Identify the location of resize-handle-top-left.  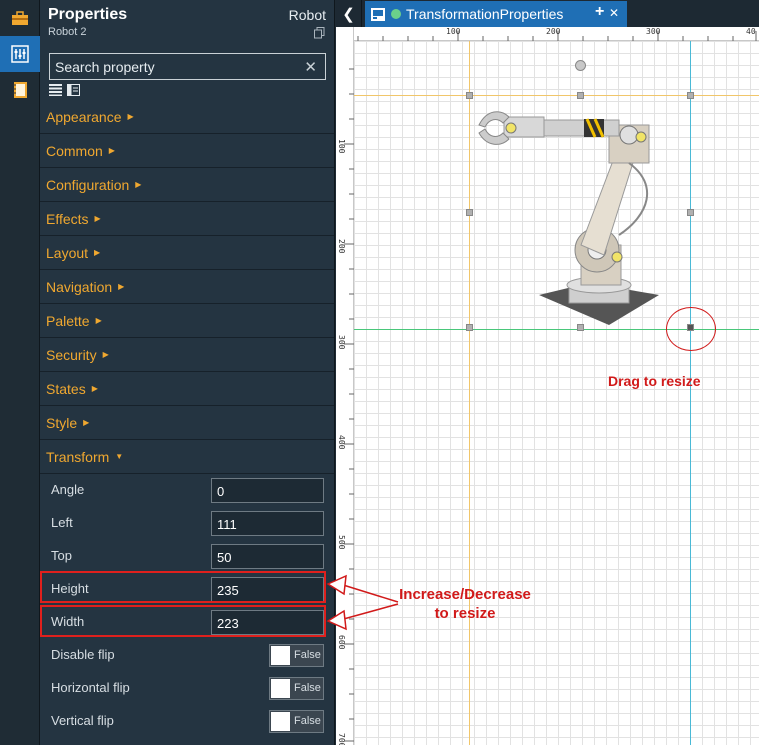
(469, 95).